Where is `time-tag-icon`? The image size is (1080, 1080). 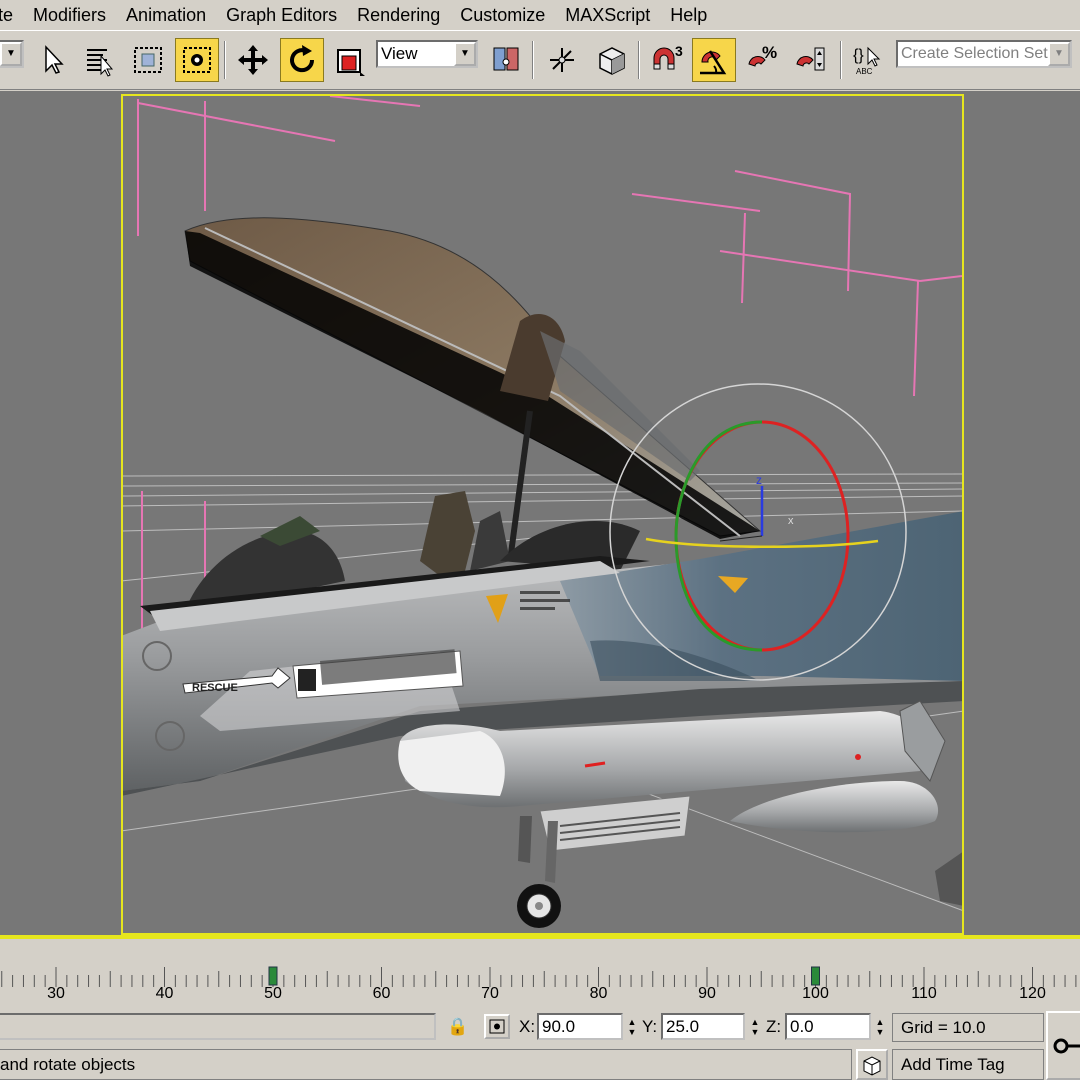 time-tag-icon is located at coordinates (872, 1065).